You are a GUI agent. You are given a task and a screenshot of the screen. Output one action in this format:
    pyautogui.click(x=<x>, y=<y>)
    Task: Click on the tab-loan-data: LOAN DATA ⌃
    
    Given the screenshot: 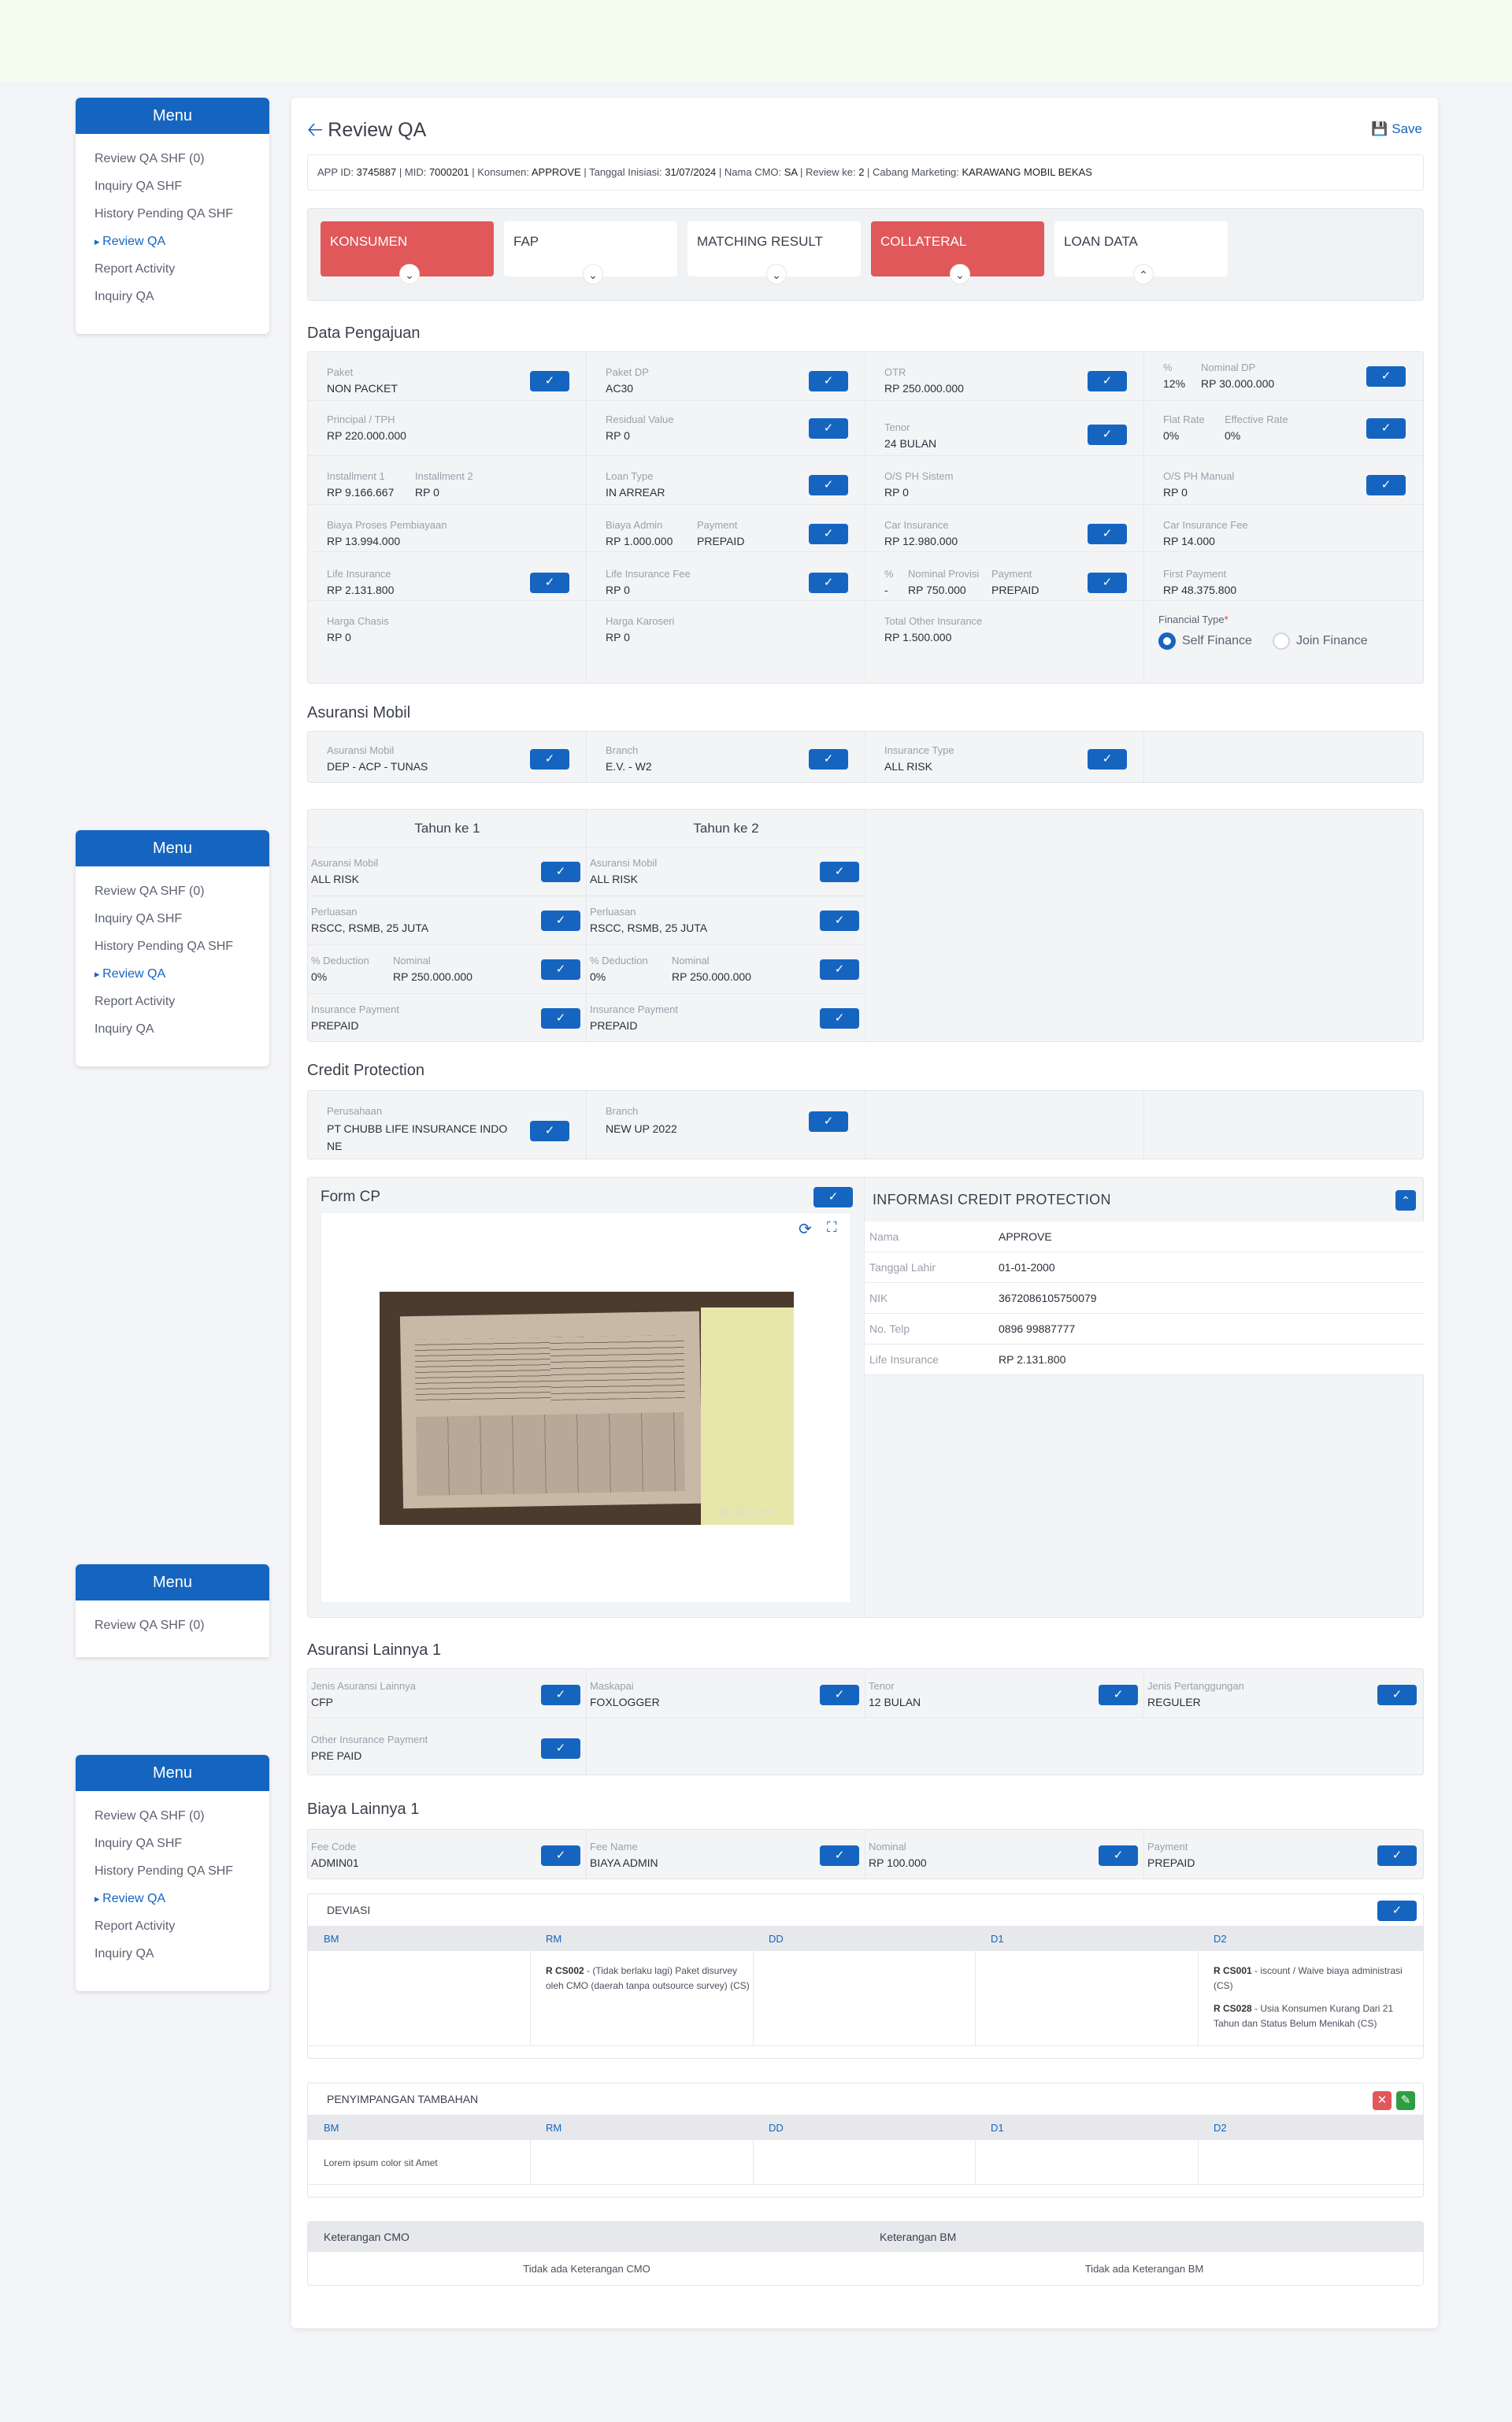 What is the action you would take?
    pyautogui.click(x=1141, y=252)
    